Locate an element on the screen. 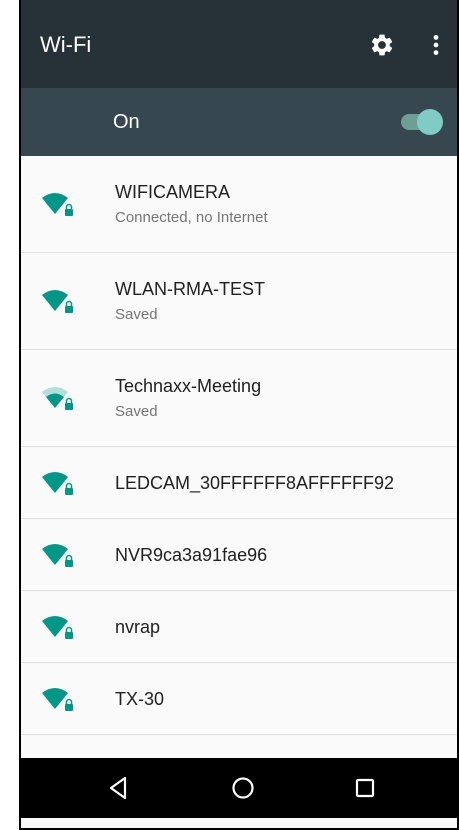 The image size is (459, 830). app-bar: Wi-Fi is located at coordinates (240, 44).